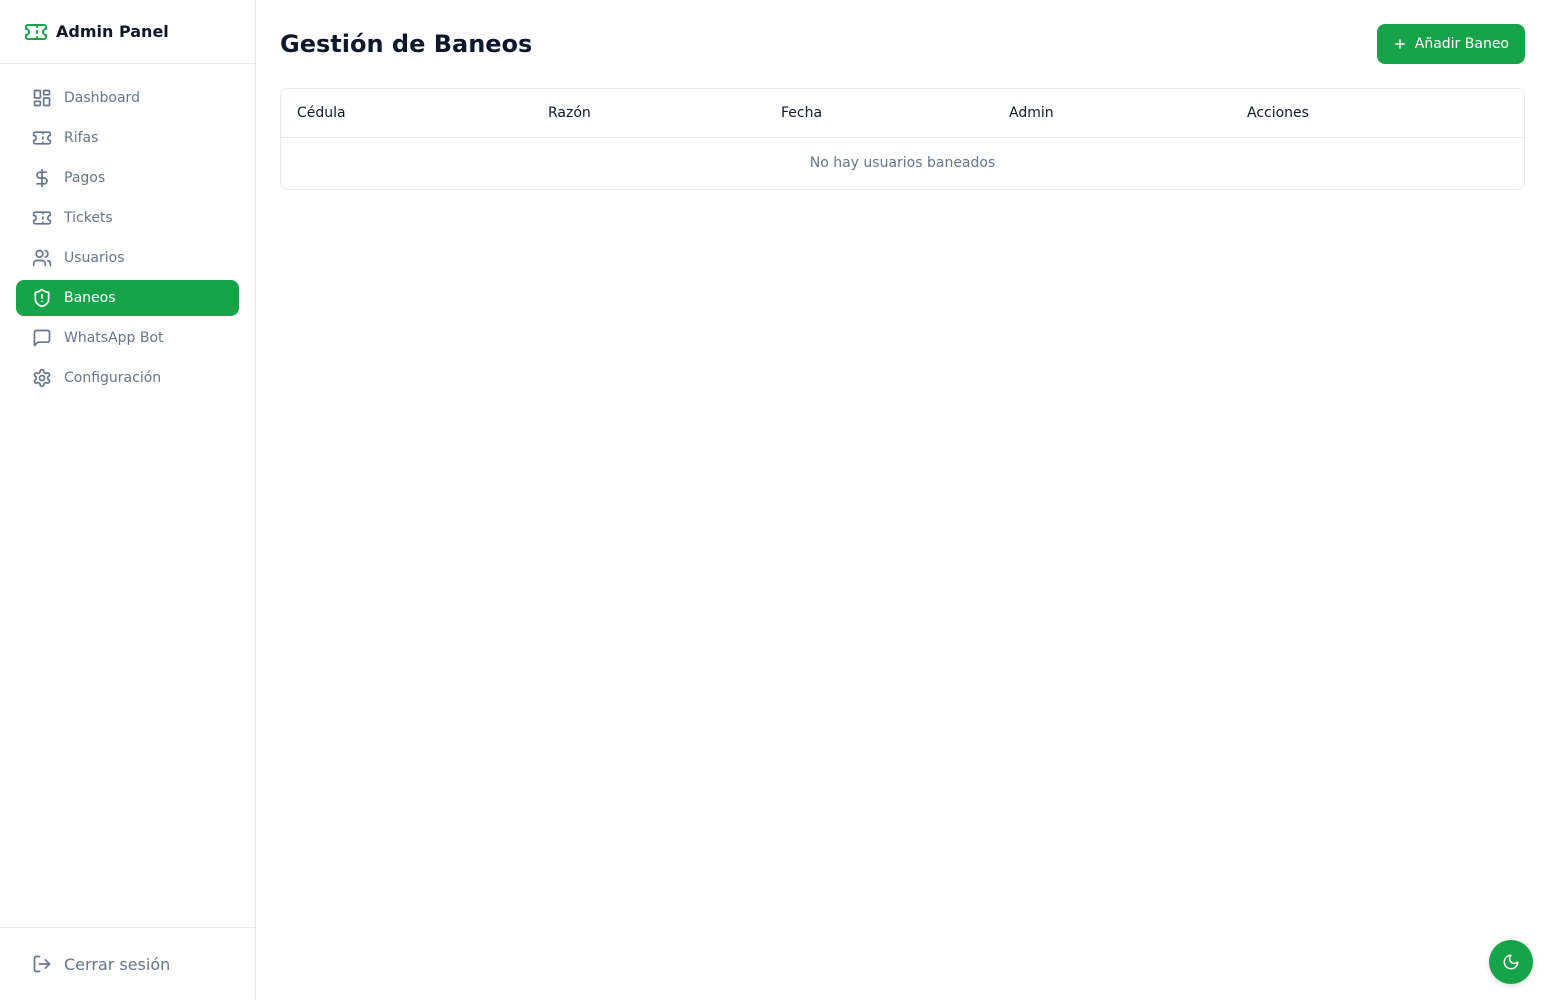 The image size is (1549, 1000). I want to click on sidebar-item-label: Usuarios, so click(94, 258).